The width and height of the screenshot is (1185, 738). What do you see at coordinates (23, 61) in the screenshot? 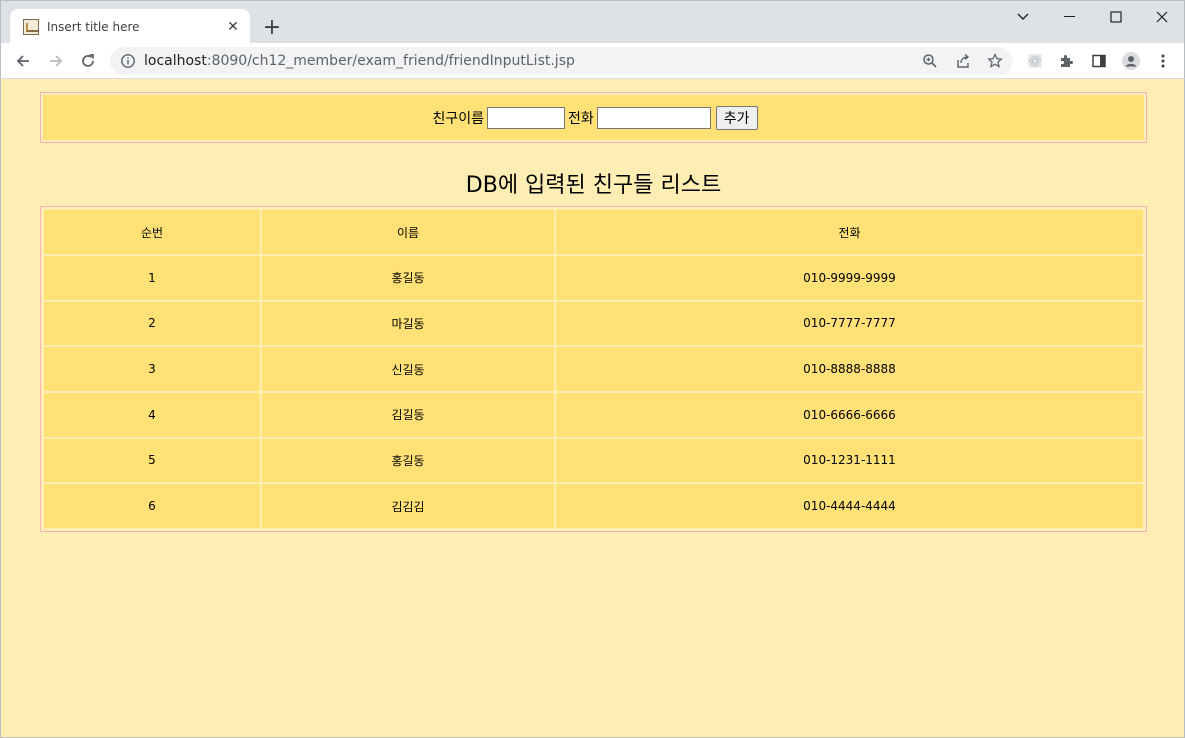
I see `back-arrow-icon` at bounding box center [23, 61].